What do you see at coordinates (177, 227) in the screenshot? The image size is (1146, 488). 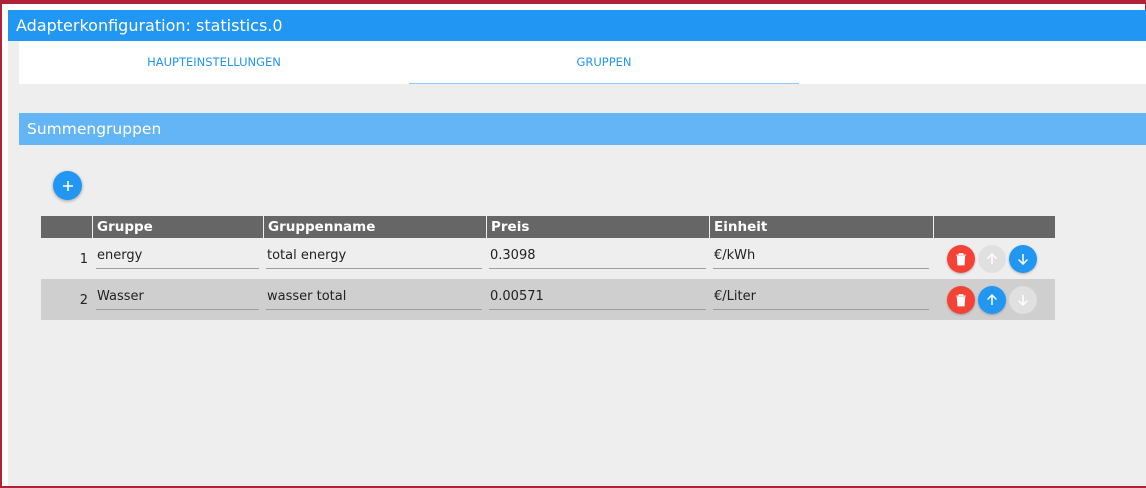 I see `header-gruppe: Gruppe` at bounding box center [177, 227].